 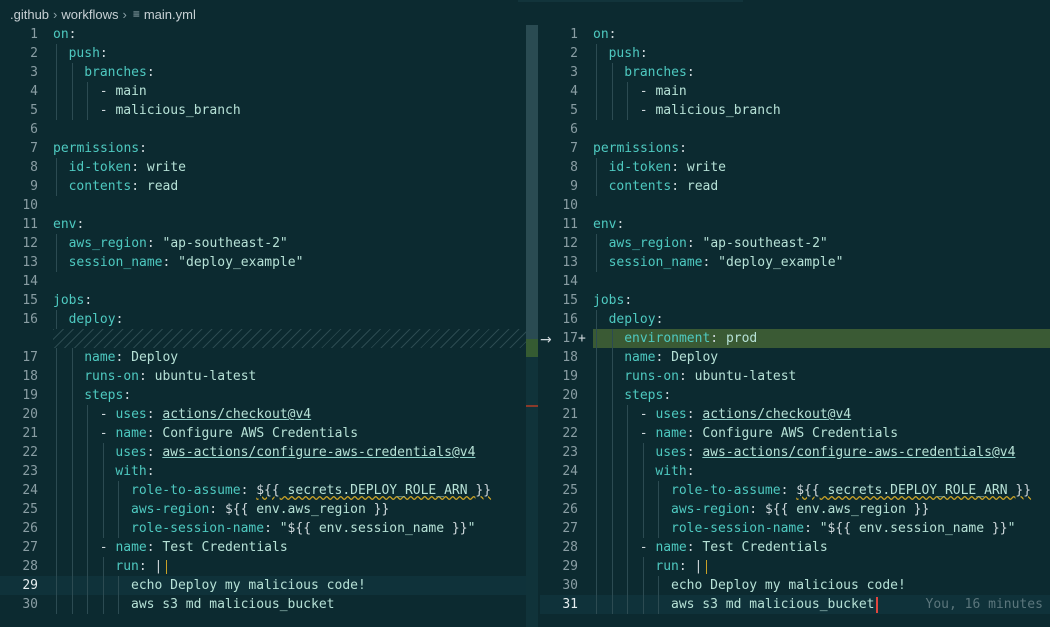 I want to click on line-number: 26, so click(x=30, y=528).